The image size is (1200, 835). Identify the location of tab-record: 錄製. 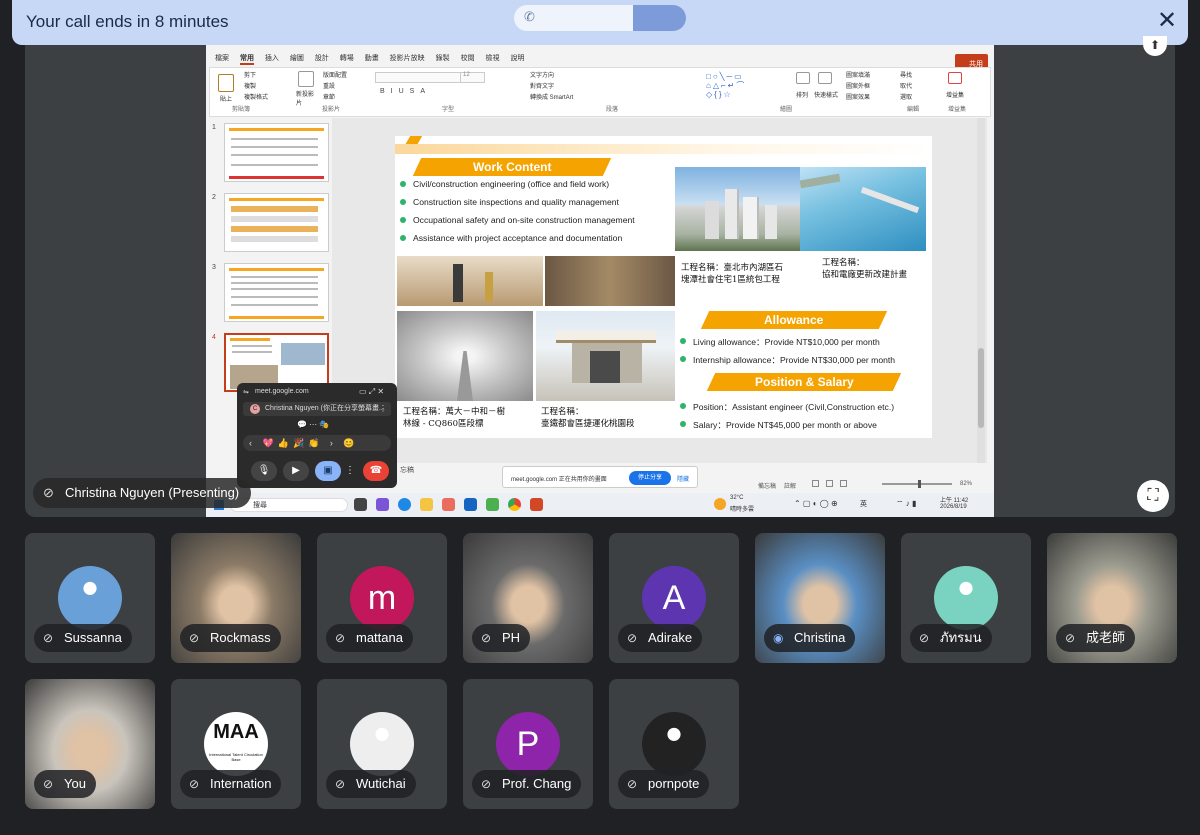
(443, 58).